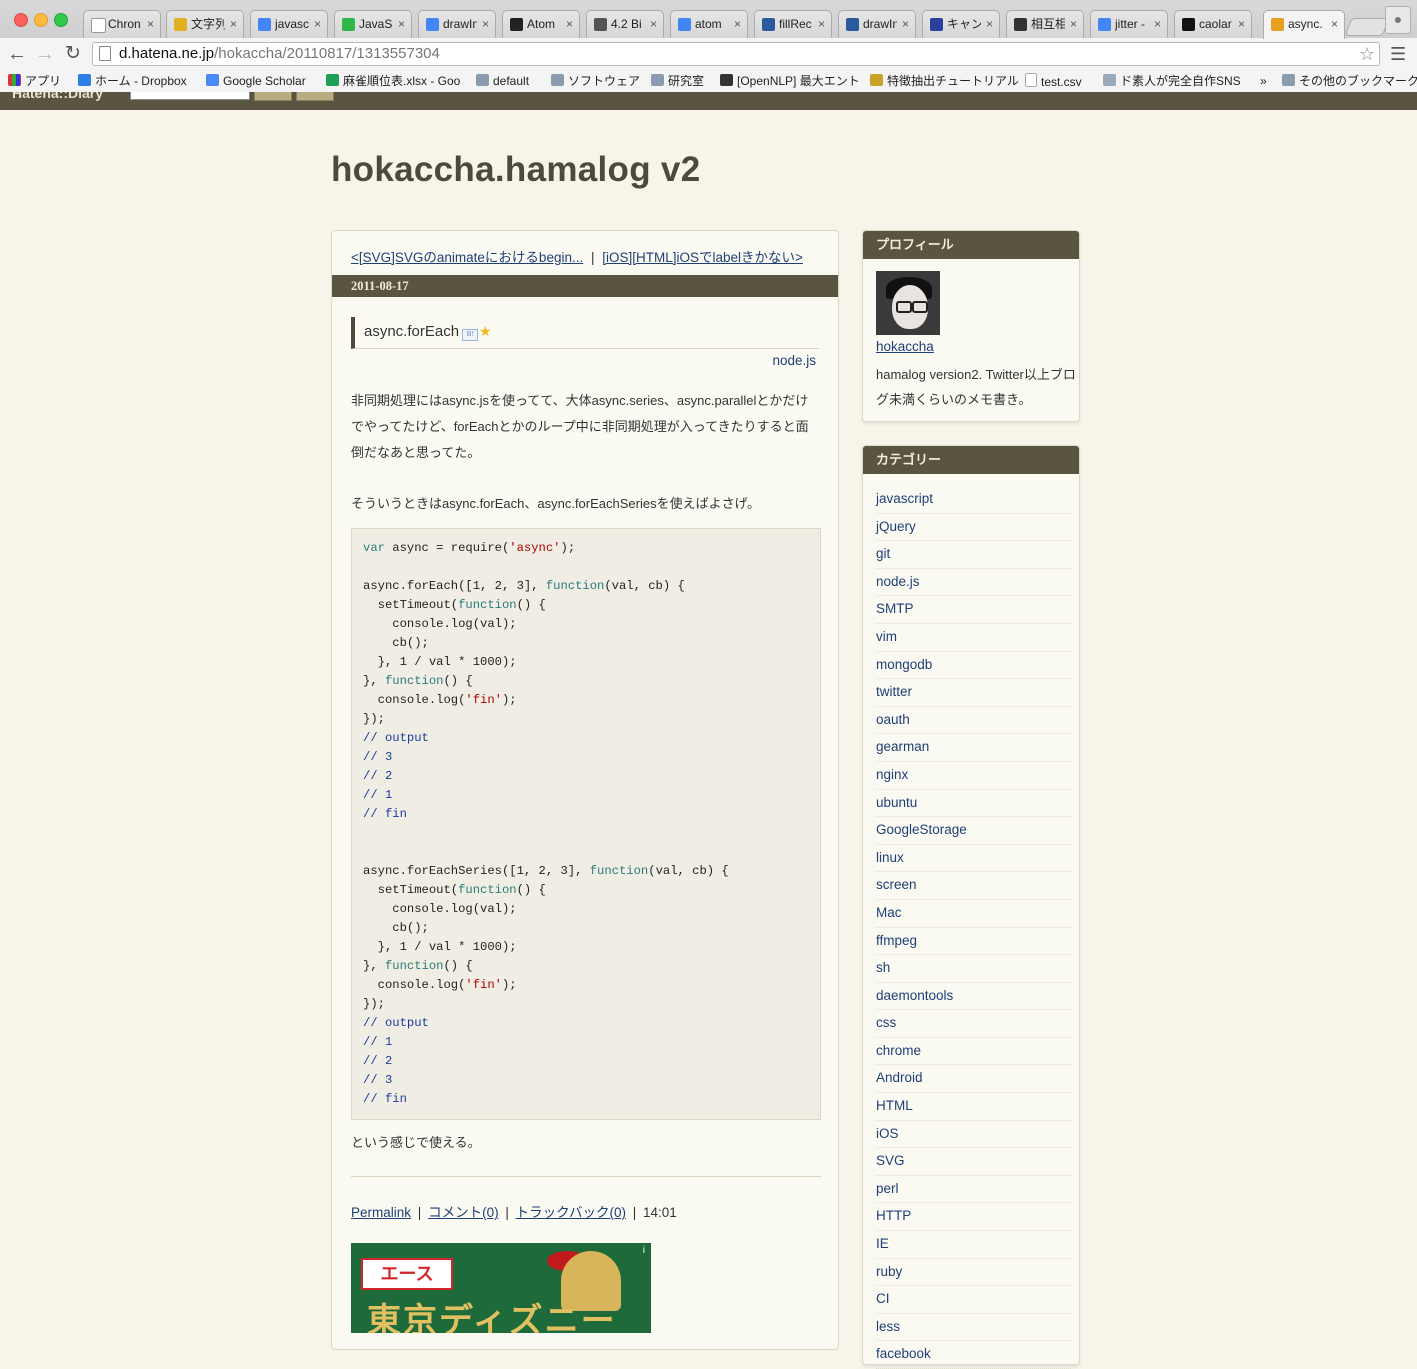 The image size is (1417, 1369). Describe the element at coordinates (1398, 54) in the screenshot. I see `menu-icon: ☰` at that location.